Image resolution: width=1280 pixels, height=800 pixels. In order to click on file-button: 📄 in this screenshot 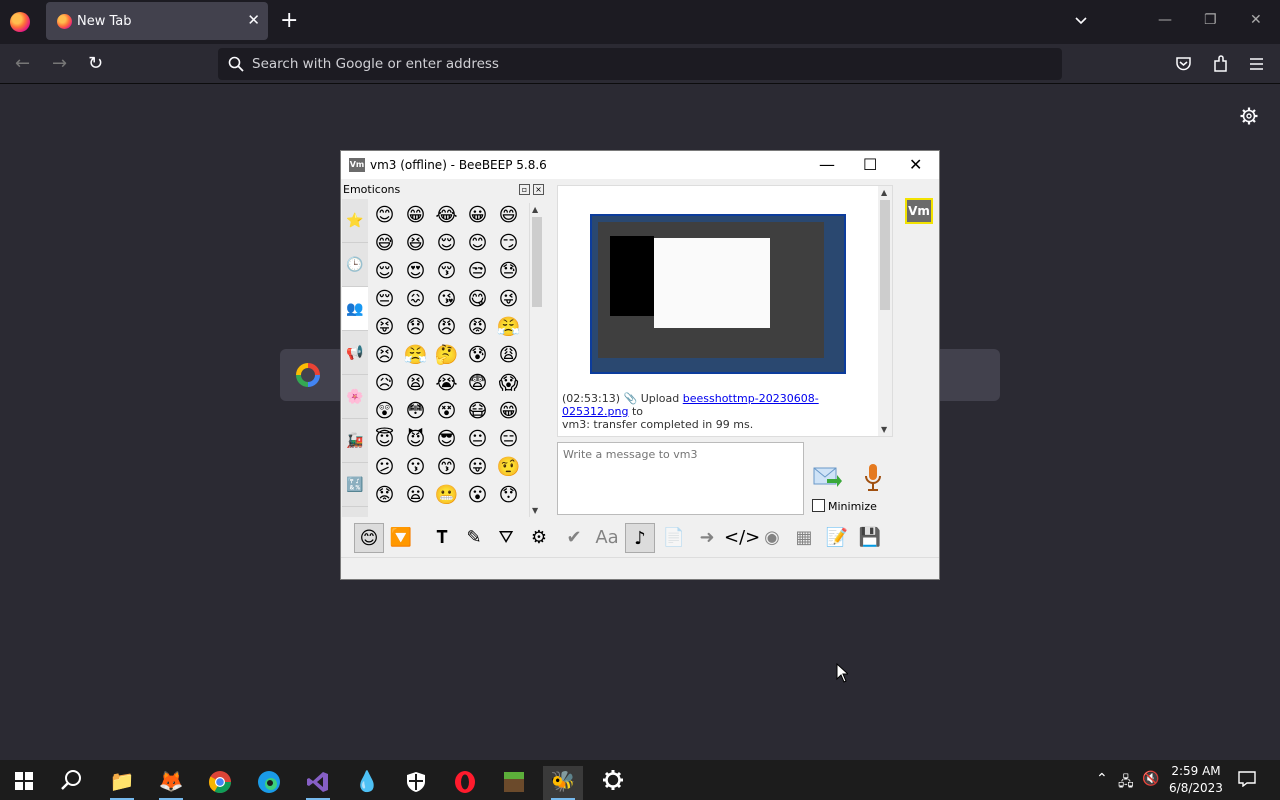, I will do `click(674, 538)`.